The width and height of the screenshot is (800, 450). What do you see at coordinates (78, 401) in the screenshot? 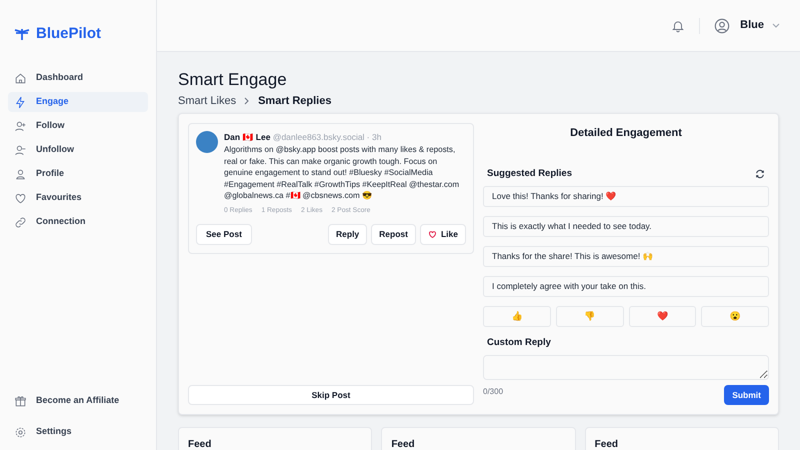
I see `nav-item: Become an Affiliate` at bounding box center [78, 401].